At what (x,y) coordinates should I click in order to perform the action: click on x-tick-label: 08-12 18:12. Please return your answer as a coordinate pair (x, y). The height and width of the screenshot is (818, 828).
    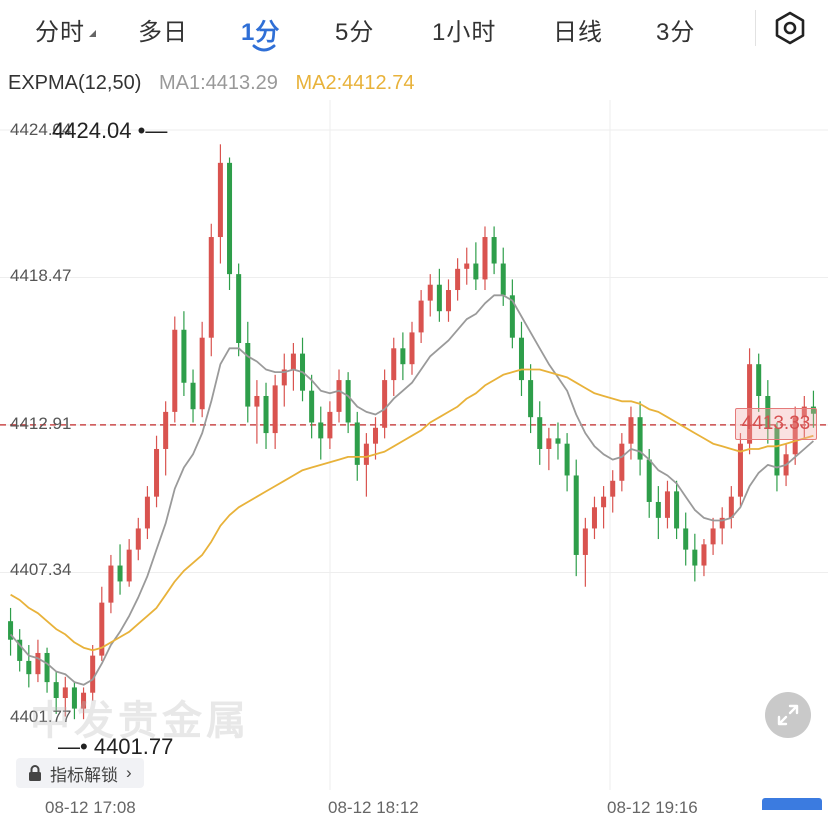
    Looking at the image, I should click on (373, 807).